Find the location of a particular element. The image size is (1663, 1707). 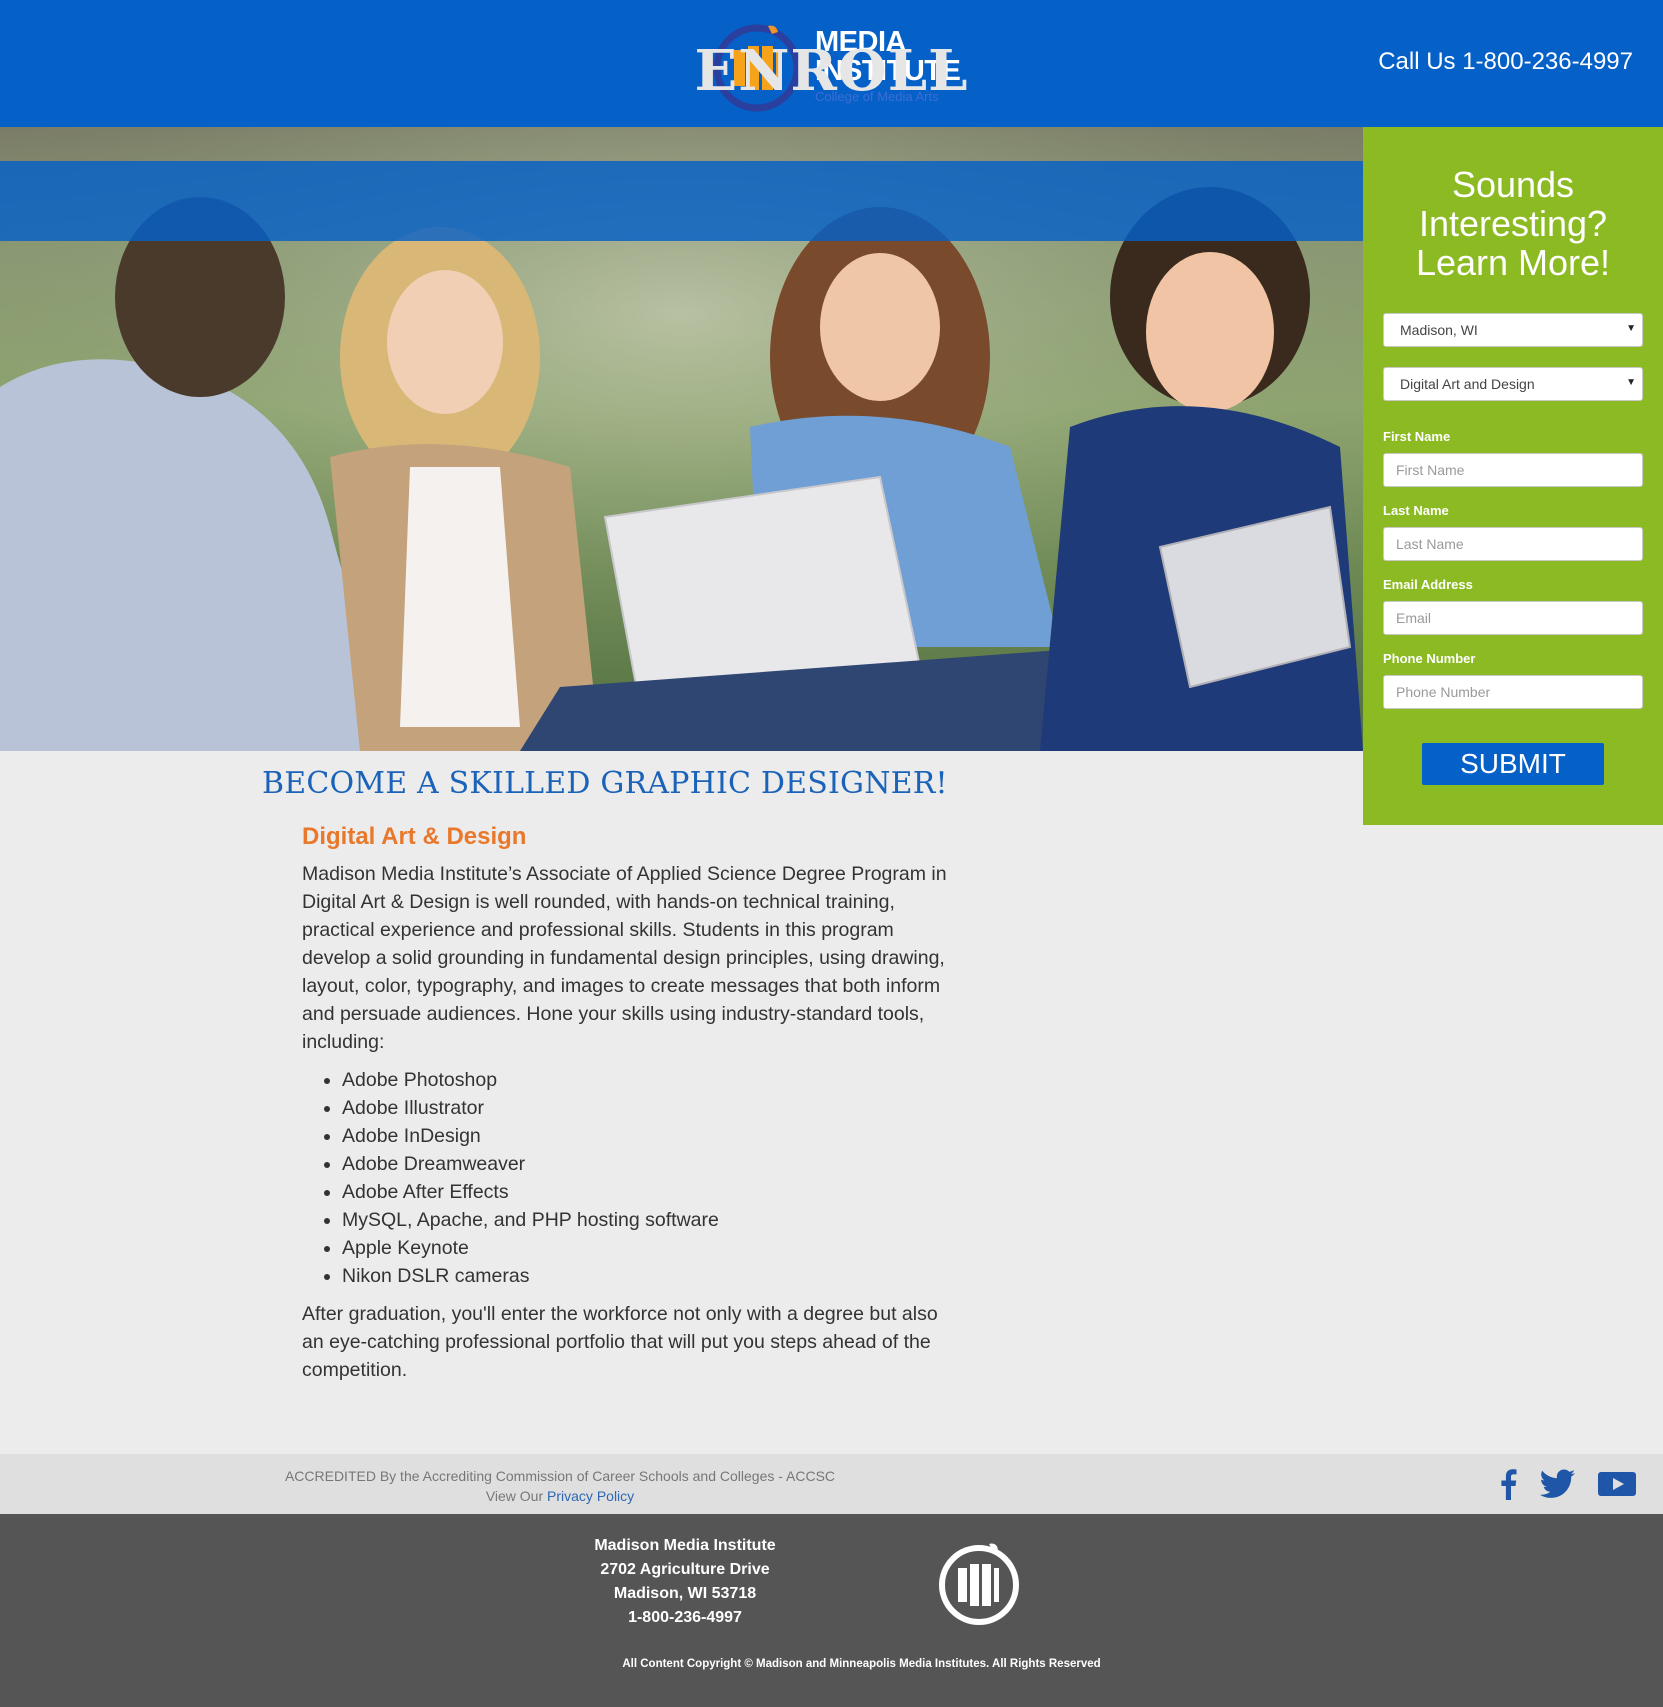

privacy-policy-link: Privacy Policy is located at coordinates (590, 1496).